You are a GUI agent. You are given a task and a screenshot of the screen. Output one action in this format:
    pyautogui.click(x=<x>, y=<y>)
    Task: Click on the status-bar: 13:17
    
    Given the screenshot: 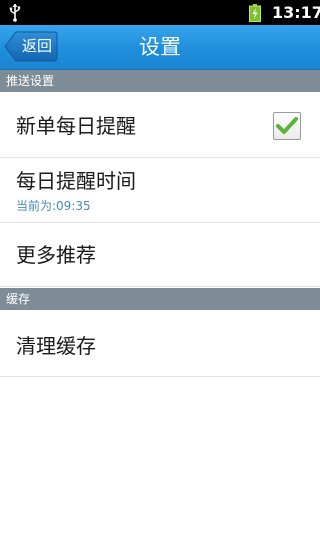 What is the action you would take?
    pyautogui.click(x=160, y=12)
    